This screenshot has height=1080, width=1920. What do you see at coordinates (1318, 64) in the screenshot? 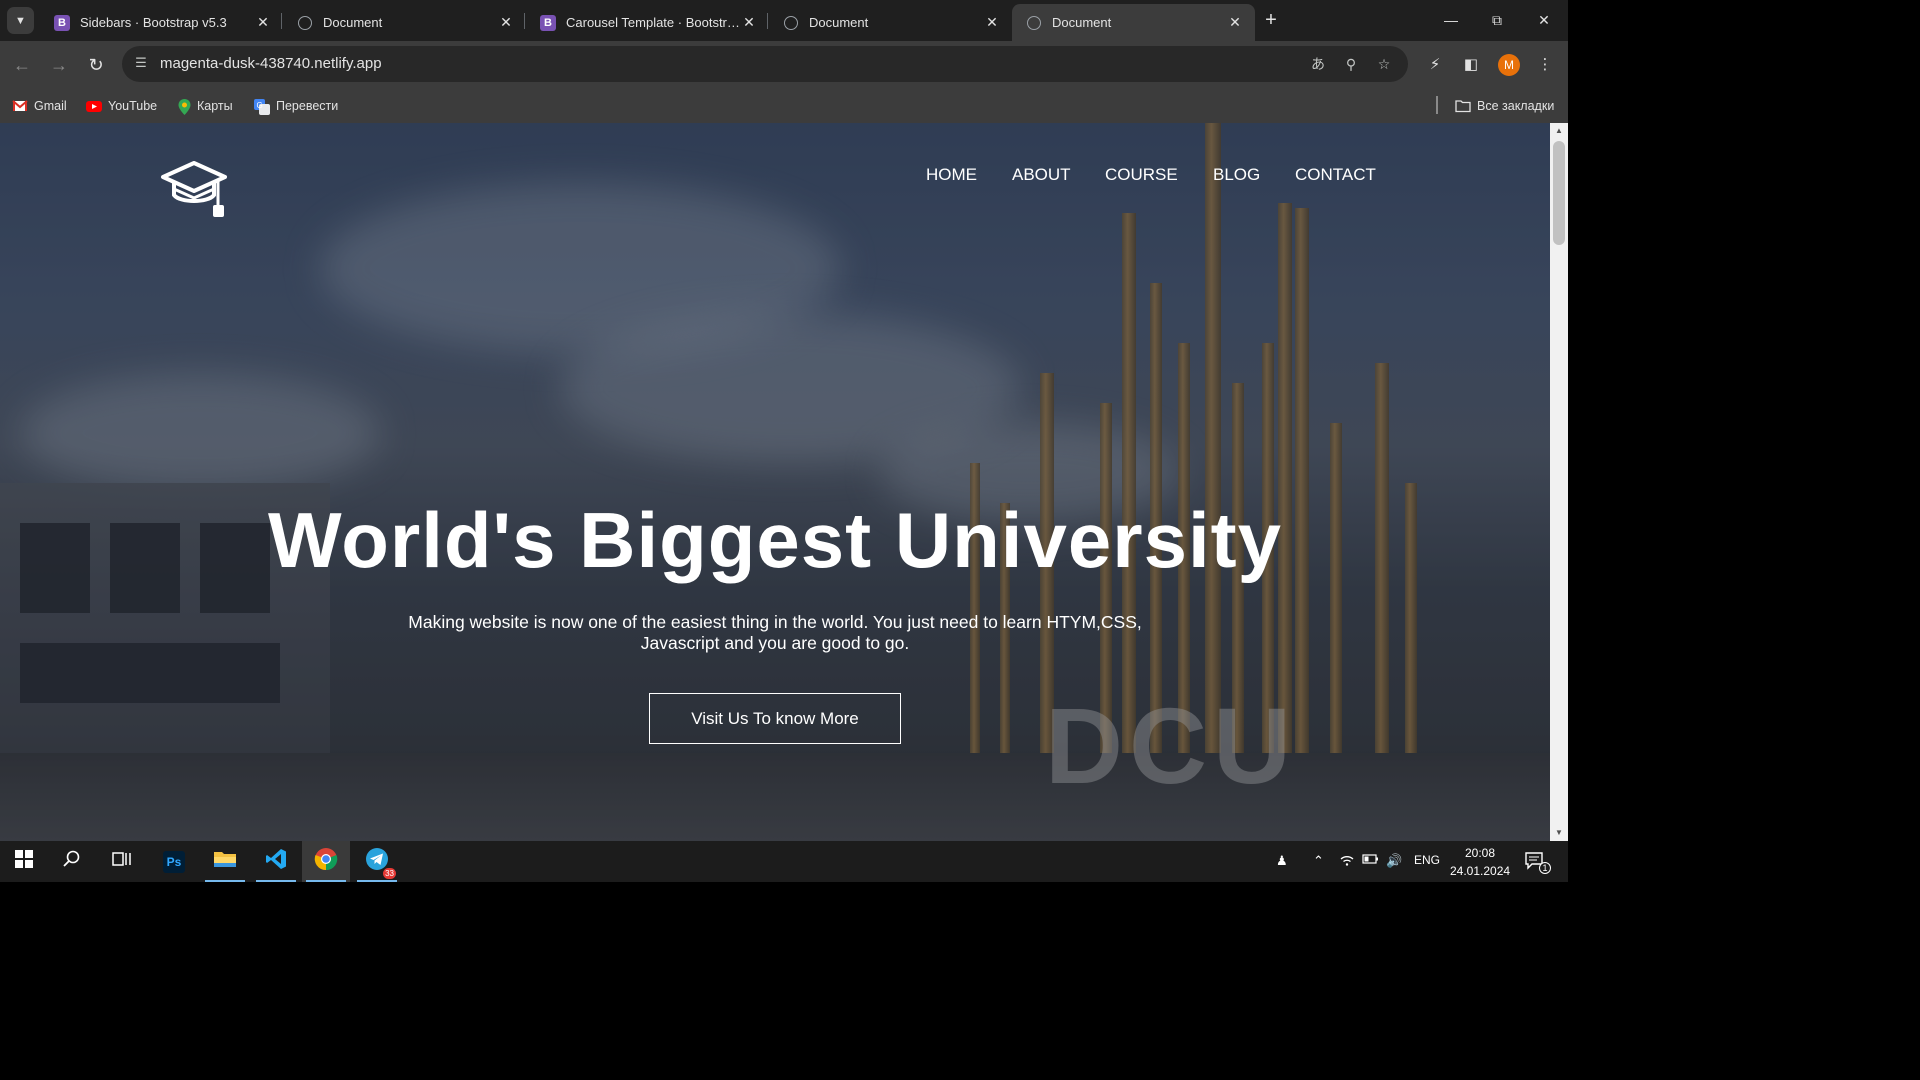
I see `translate-icon: あ` at bounding box center [1318, 64].